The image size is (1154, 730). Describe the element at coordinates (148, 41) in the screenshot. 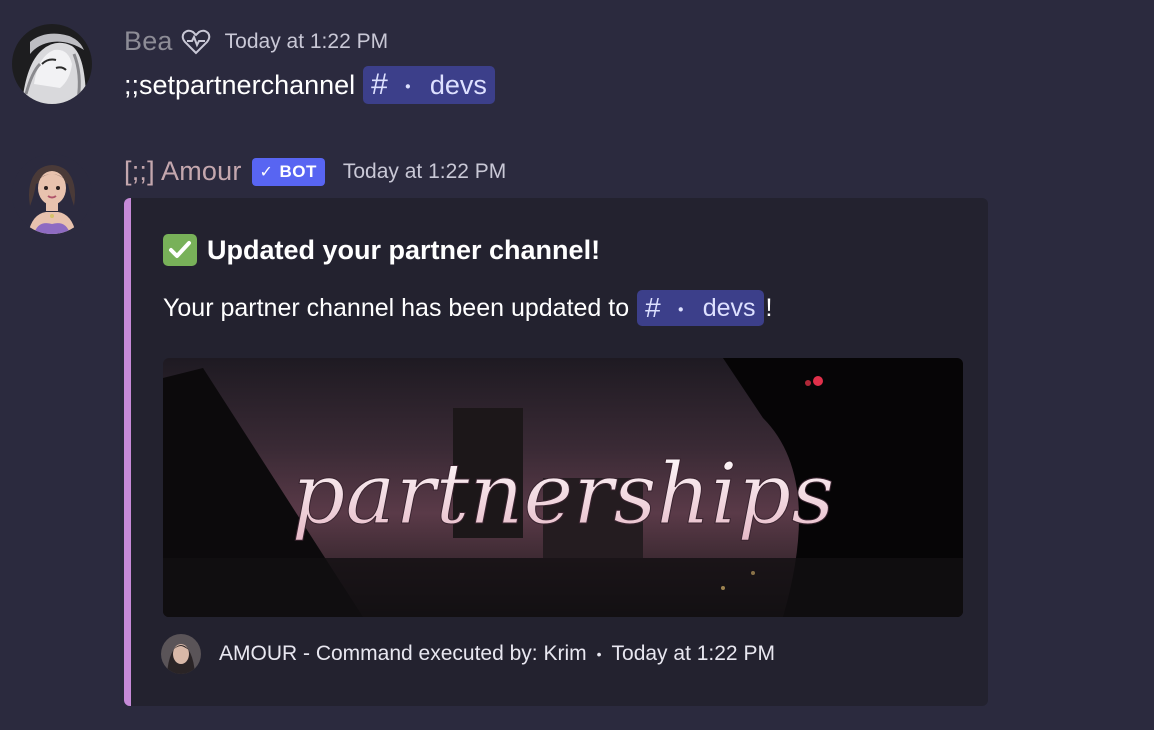

I see `username: Bea` at that location.